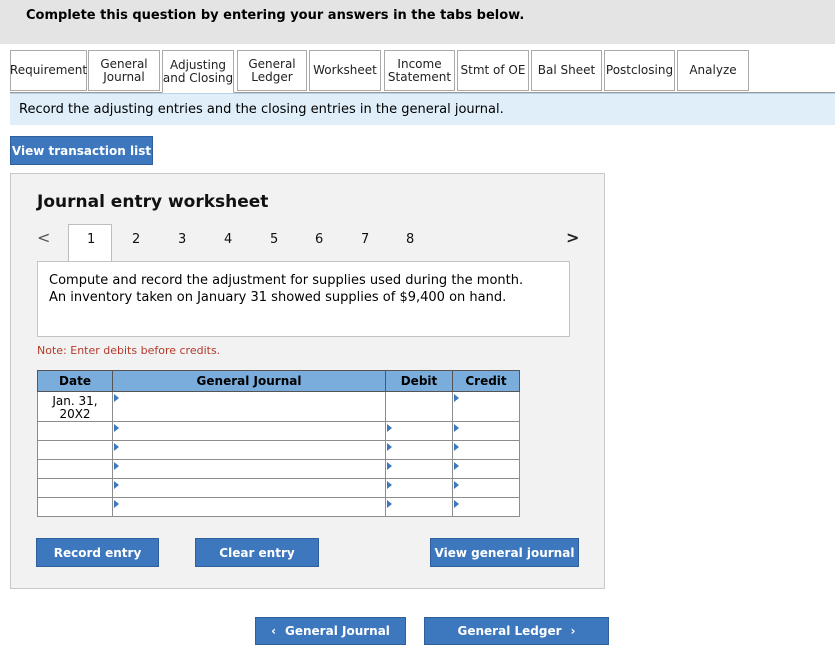  Describe the element at coordinates (337, 631) in the screenshot. I see `prev-button-label: General Journal` at that location.